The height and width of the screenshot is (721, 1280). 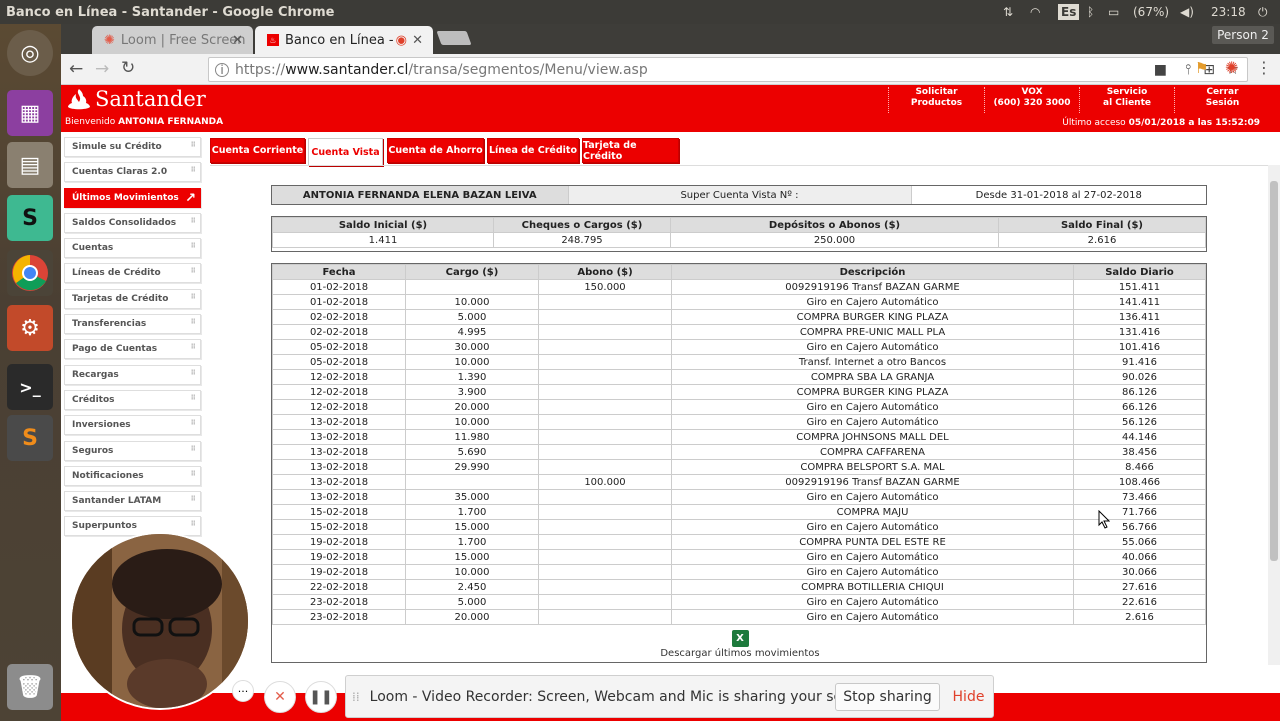 What do you see at coordinates (1139, 542) in the screenshot?
I see `row-saldo: 55.066` at bounding box center [1139, 542].